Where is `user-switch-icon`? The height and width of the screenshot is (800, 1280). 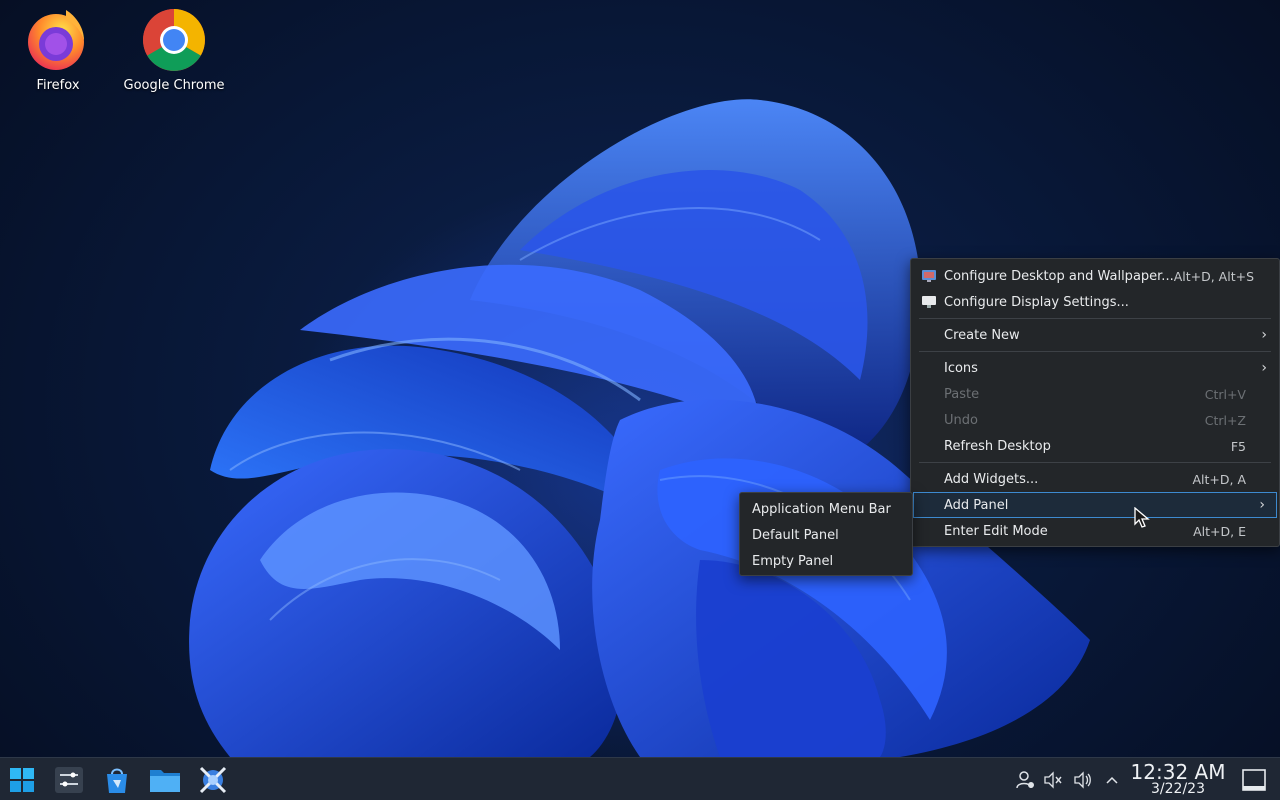
user-switch-icon is located at coordinates (1025, 780).